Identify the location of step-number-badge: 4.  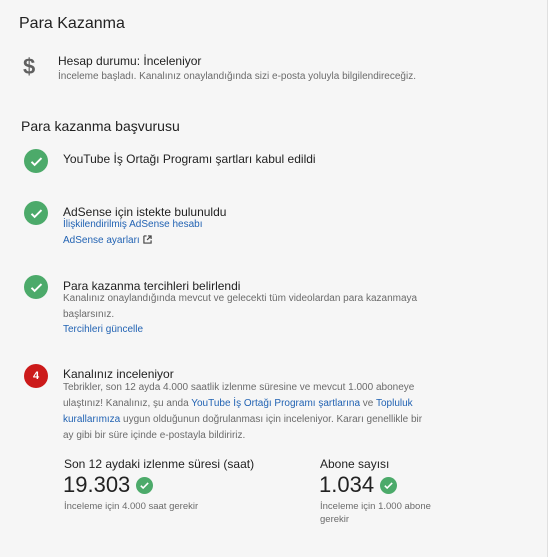
(36, 376).